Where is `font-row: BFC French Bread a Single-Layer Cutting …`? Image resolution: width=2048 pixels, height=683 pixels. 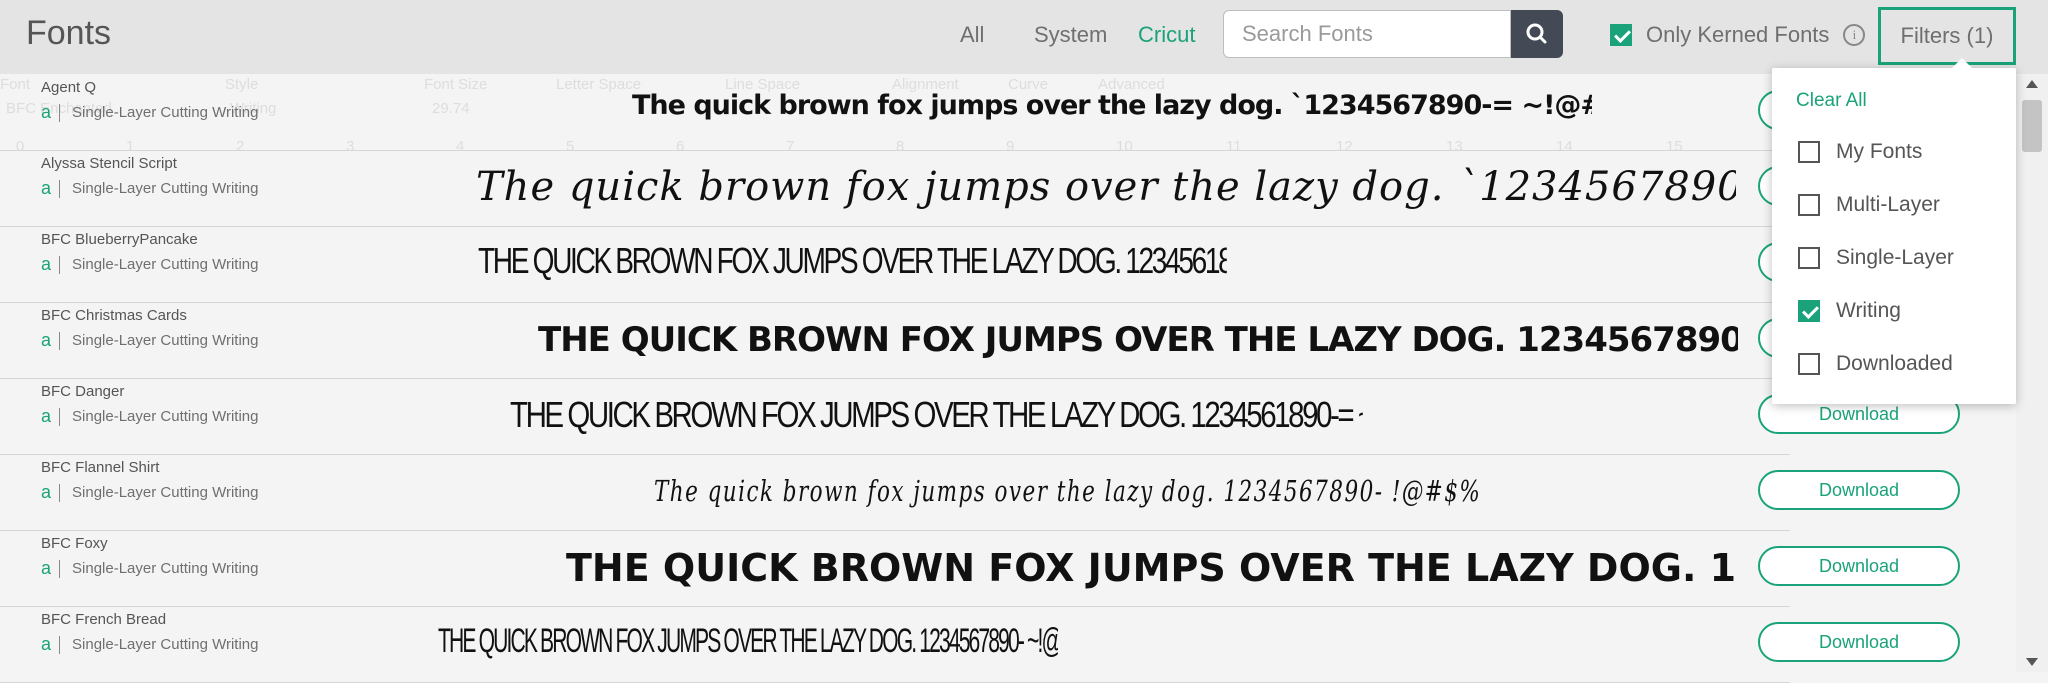
font-row: BFC French Bread a Single-Layer Cutting … is located at coordinates (980, 644).